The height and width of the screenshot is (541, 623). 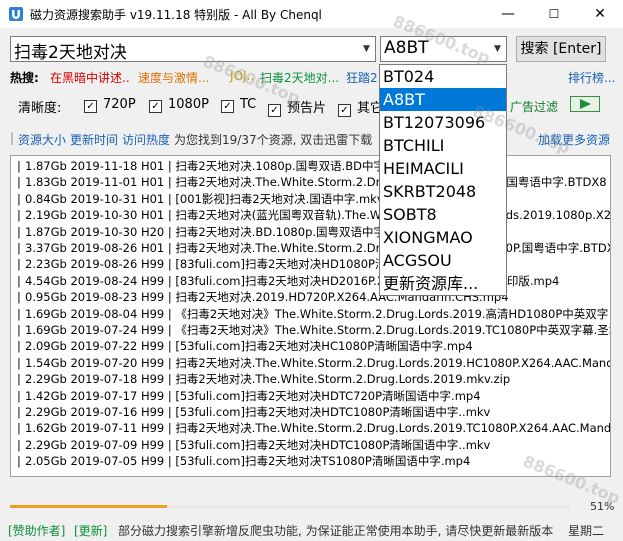 I want to click on checkbox-other: ✓ 其它, so click(x=360, y=107).